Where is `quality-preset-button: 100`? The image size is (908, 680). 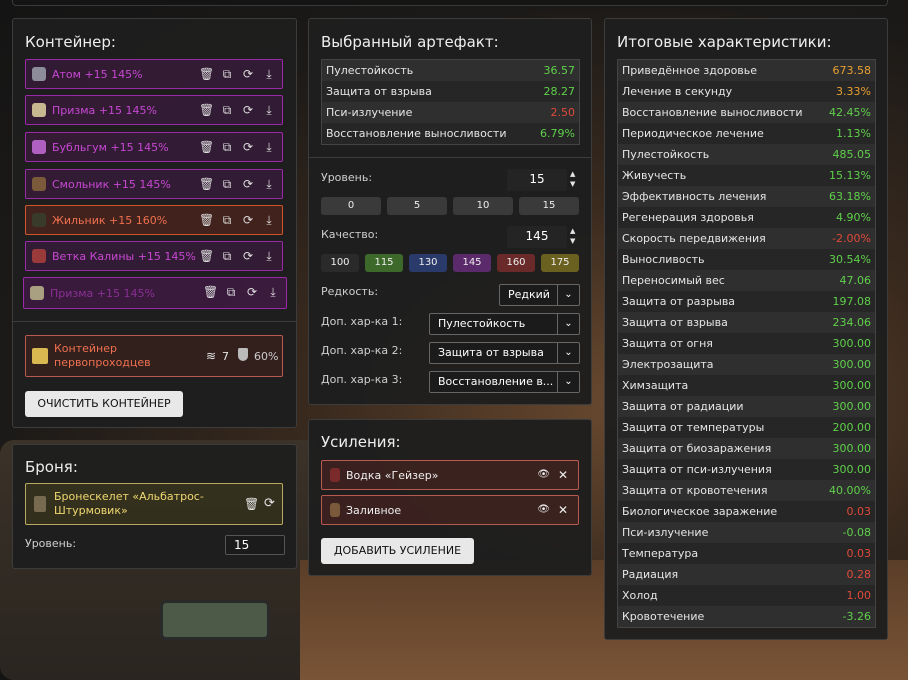 quality-preset-button: 100 is located at coordinates (340, 263).